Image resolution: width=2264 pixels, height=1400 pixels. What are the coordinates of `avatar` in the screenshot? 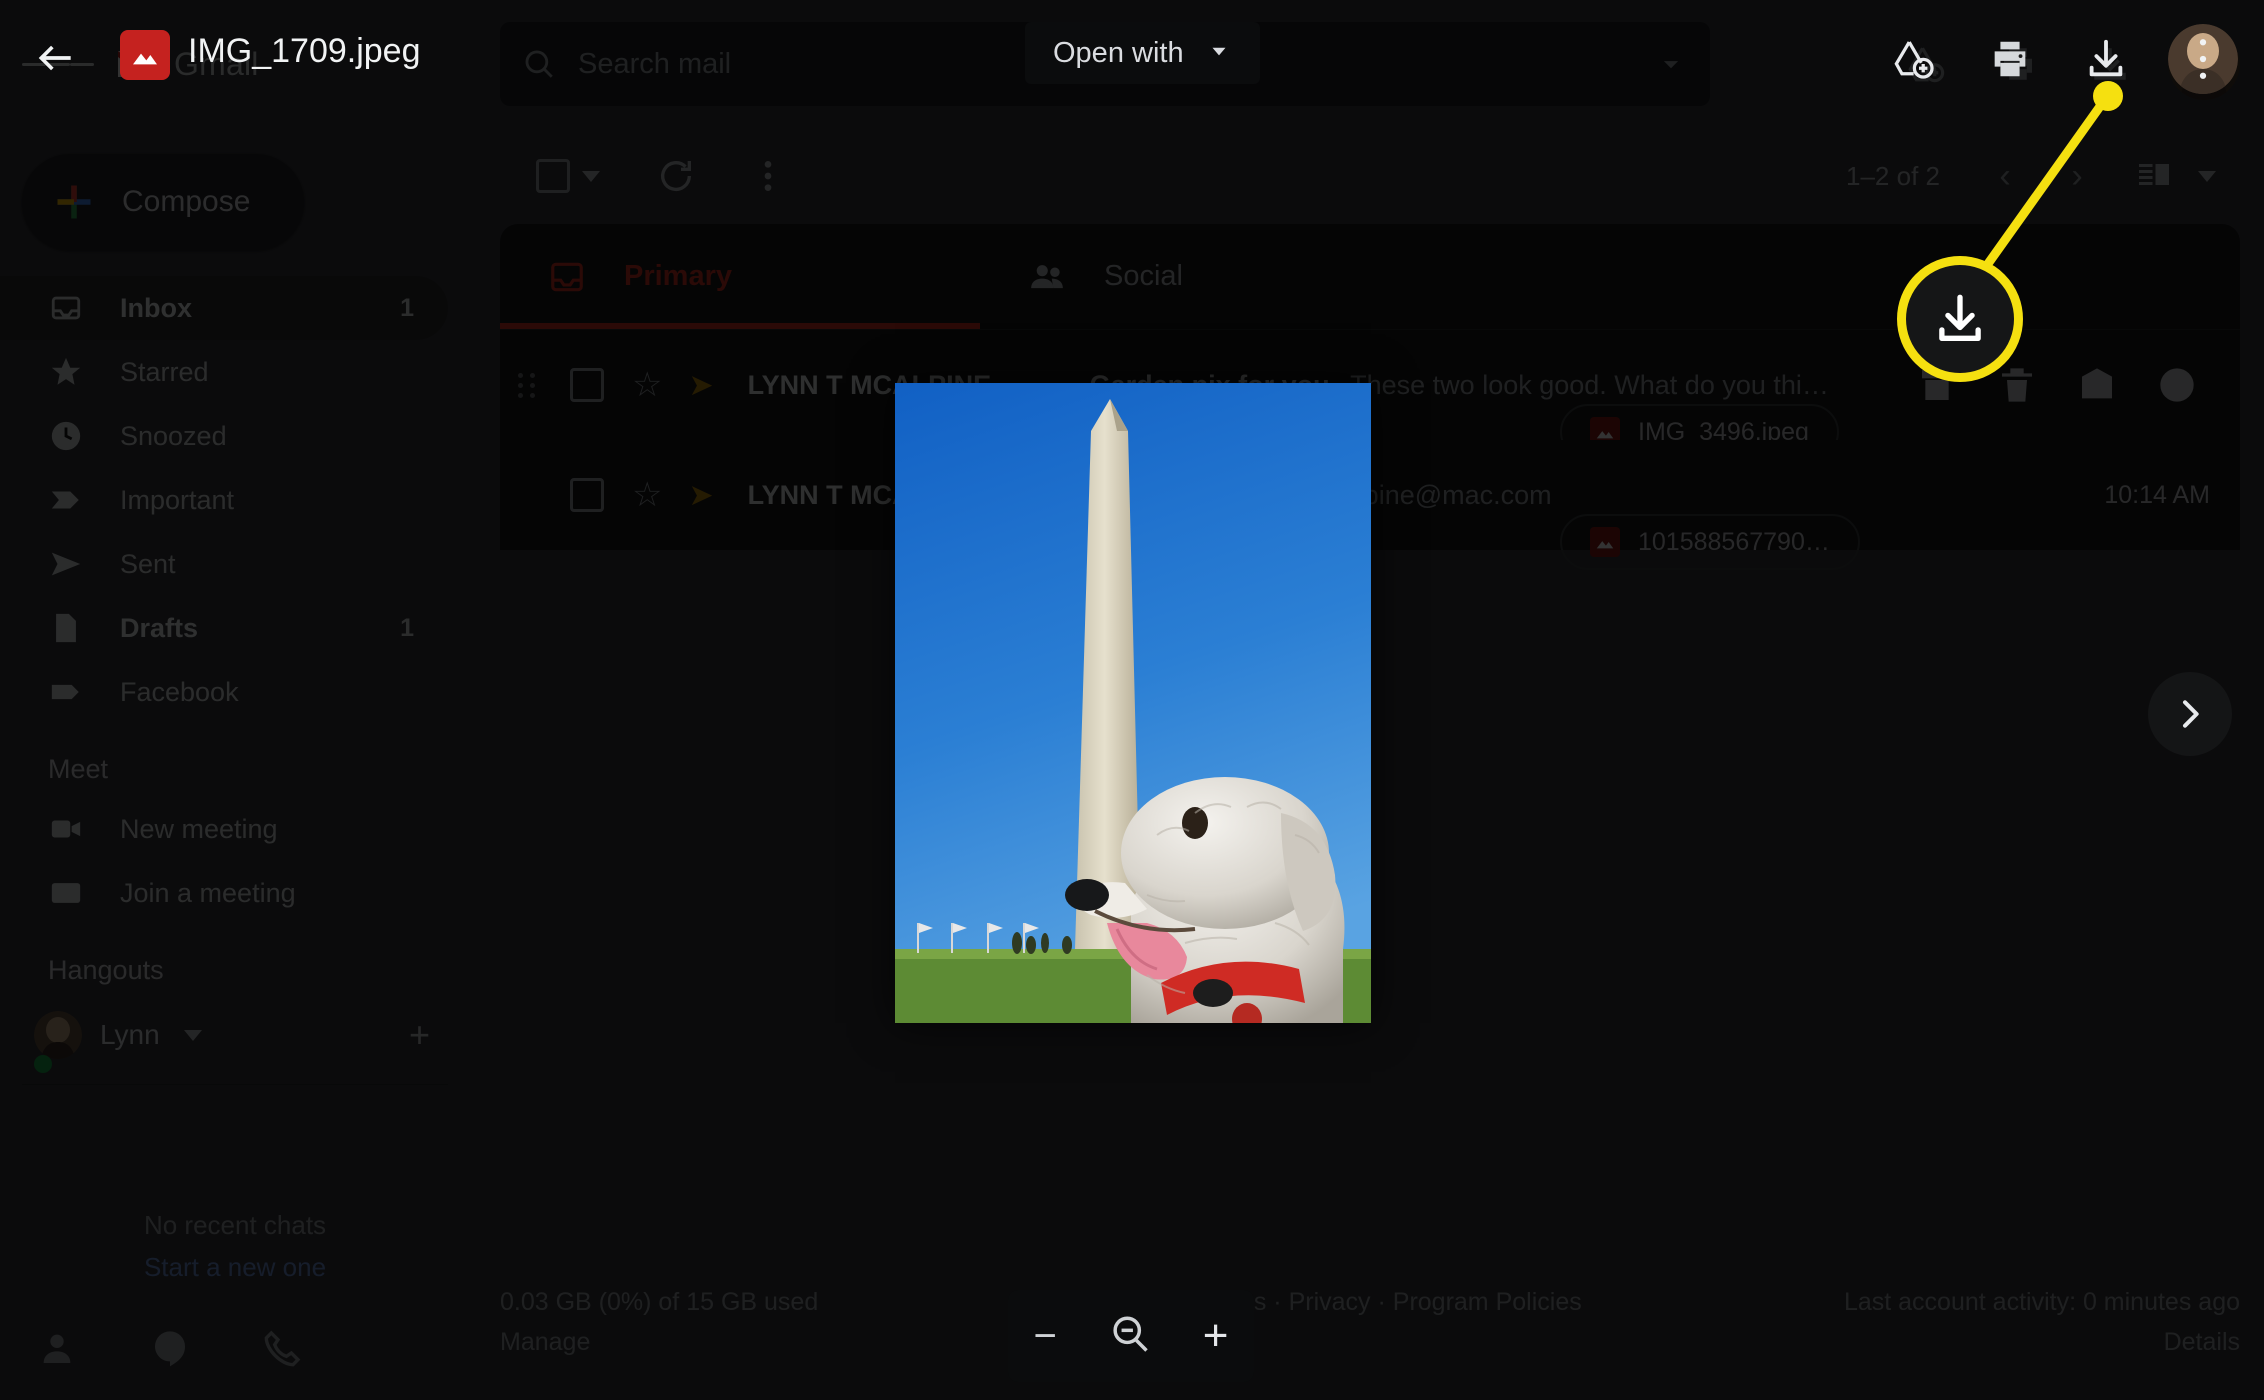 It's located at (2203, 59).